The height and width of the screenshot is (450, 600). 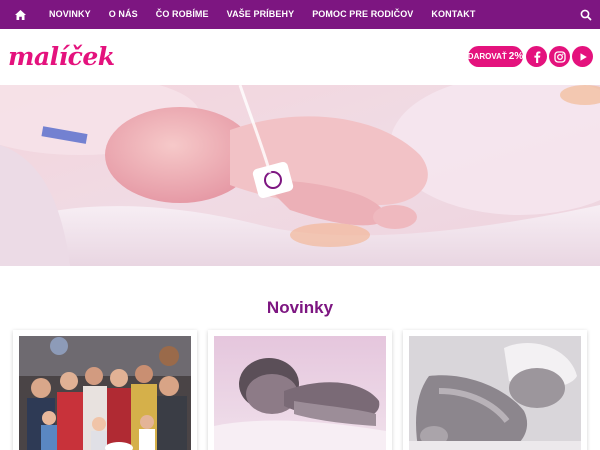 What do you see at coordinates (300, 57) in the screenshot?
I see `site-header: malíček DAROVAŤ 2%` at bounding box center [300, 57].